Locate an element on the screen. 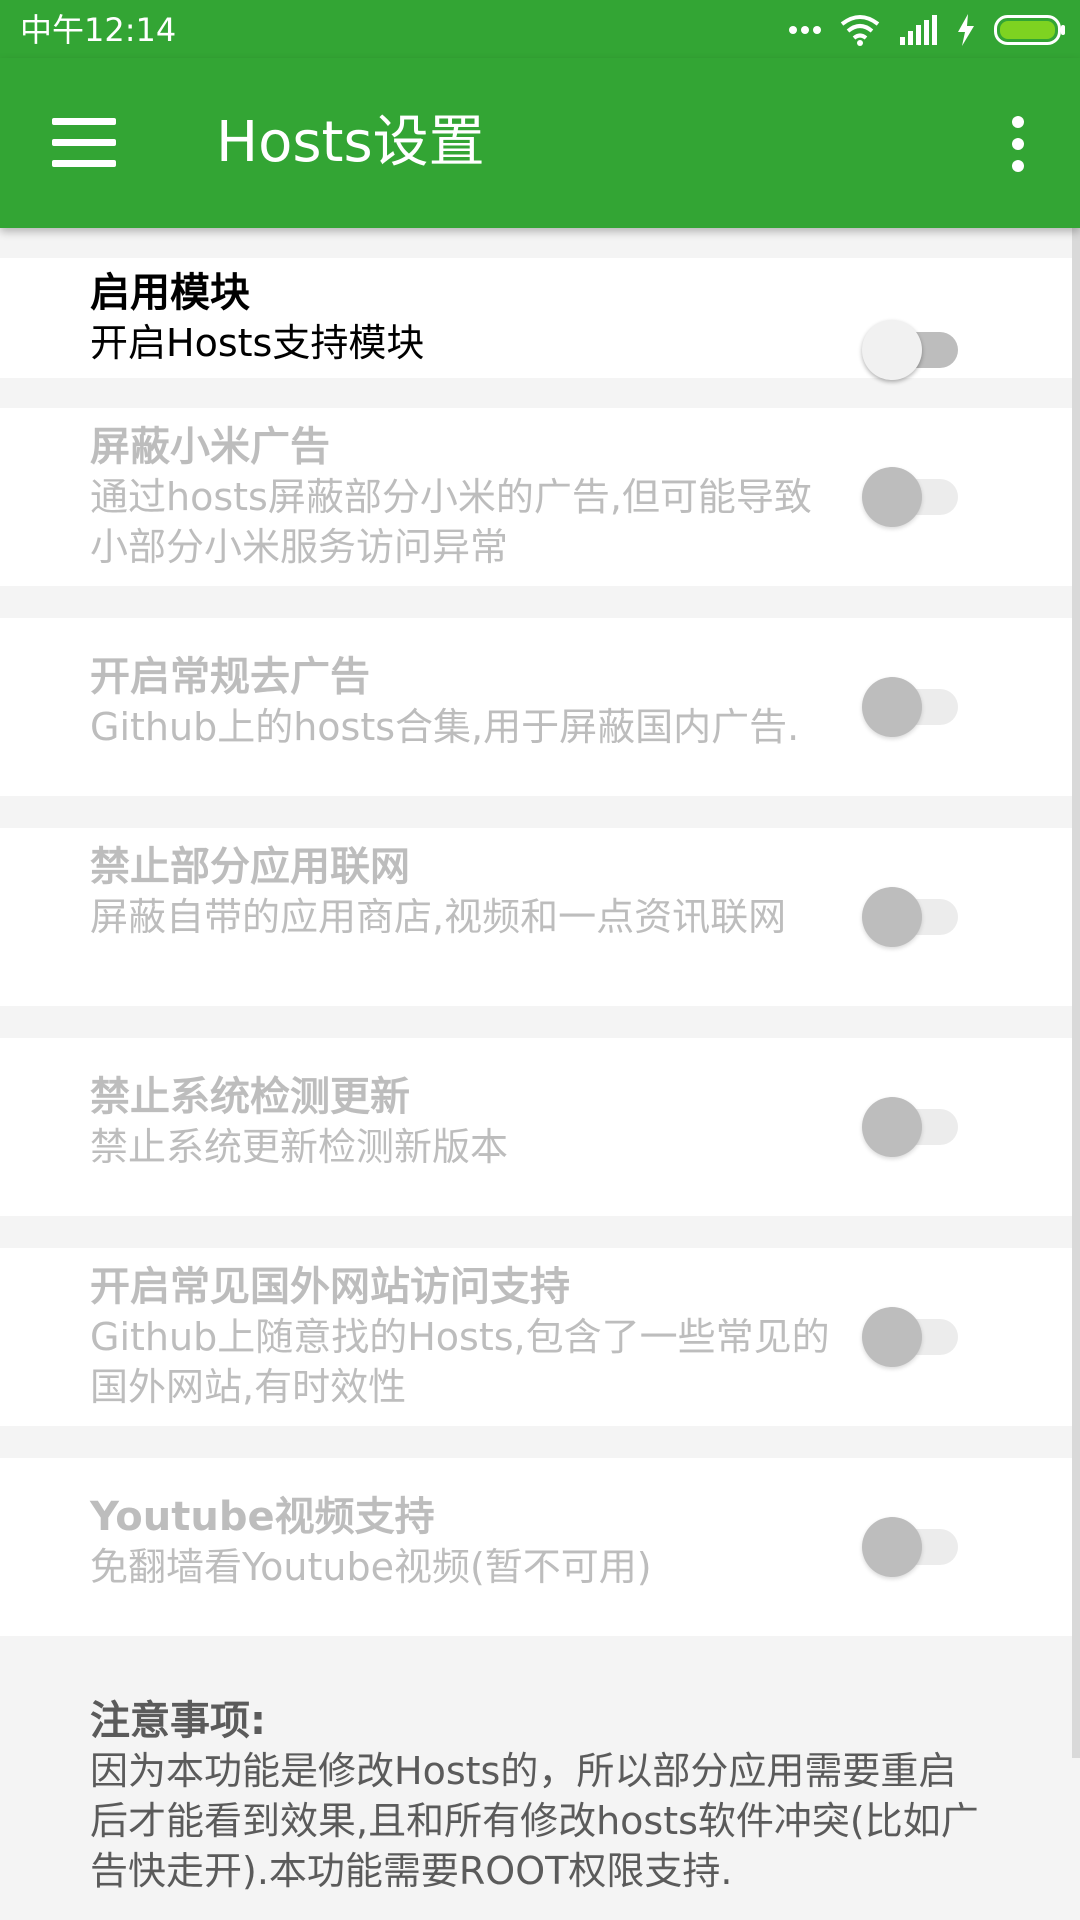  pref-block-mi-ads: 屏蔽小米广告 通过hosts屏蔽部分小米的广告,但可能导致小部分小米服务访问异常 is located at coordinates (536, 497).